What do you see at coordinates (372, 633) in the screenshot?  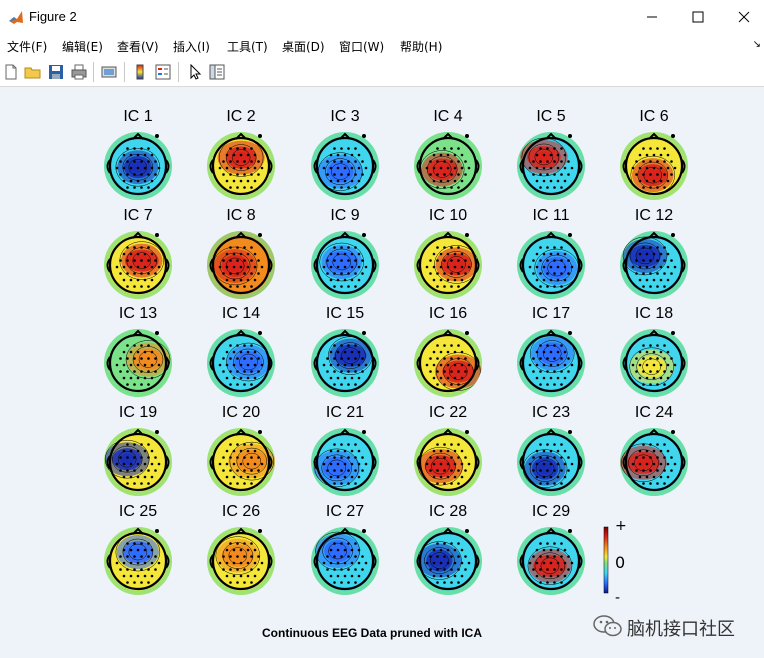 I see `figure-title: Continuous EEG Data pruned with ICA` at bounding box center [372, 633].